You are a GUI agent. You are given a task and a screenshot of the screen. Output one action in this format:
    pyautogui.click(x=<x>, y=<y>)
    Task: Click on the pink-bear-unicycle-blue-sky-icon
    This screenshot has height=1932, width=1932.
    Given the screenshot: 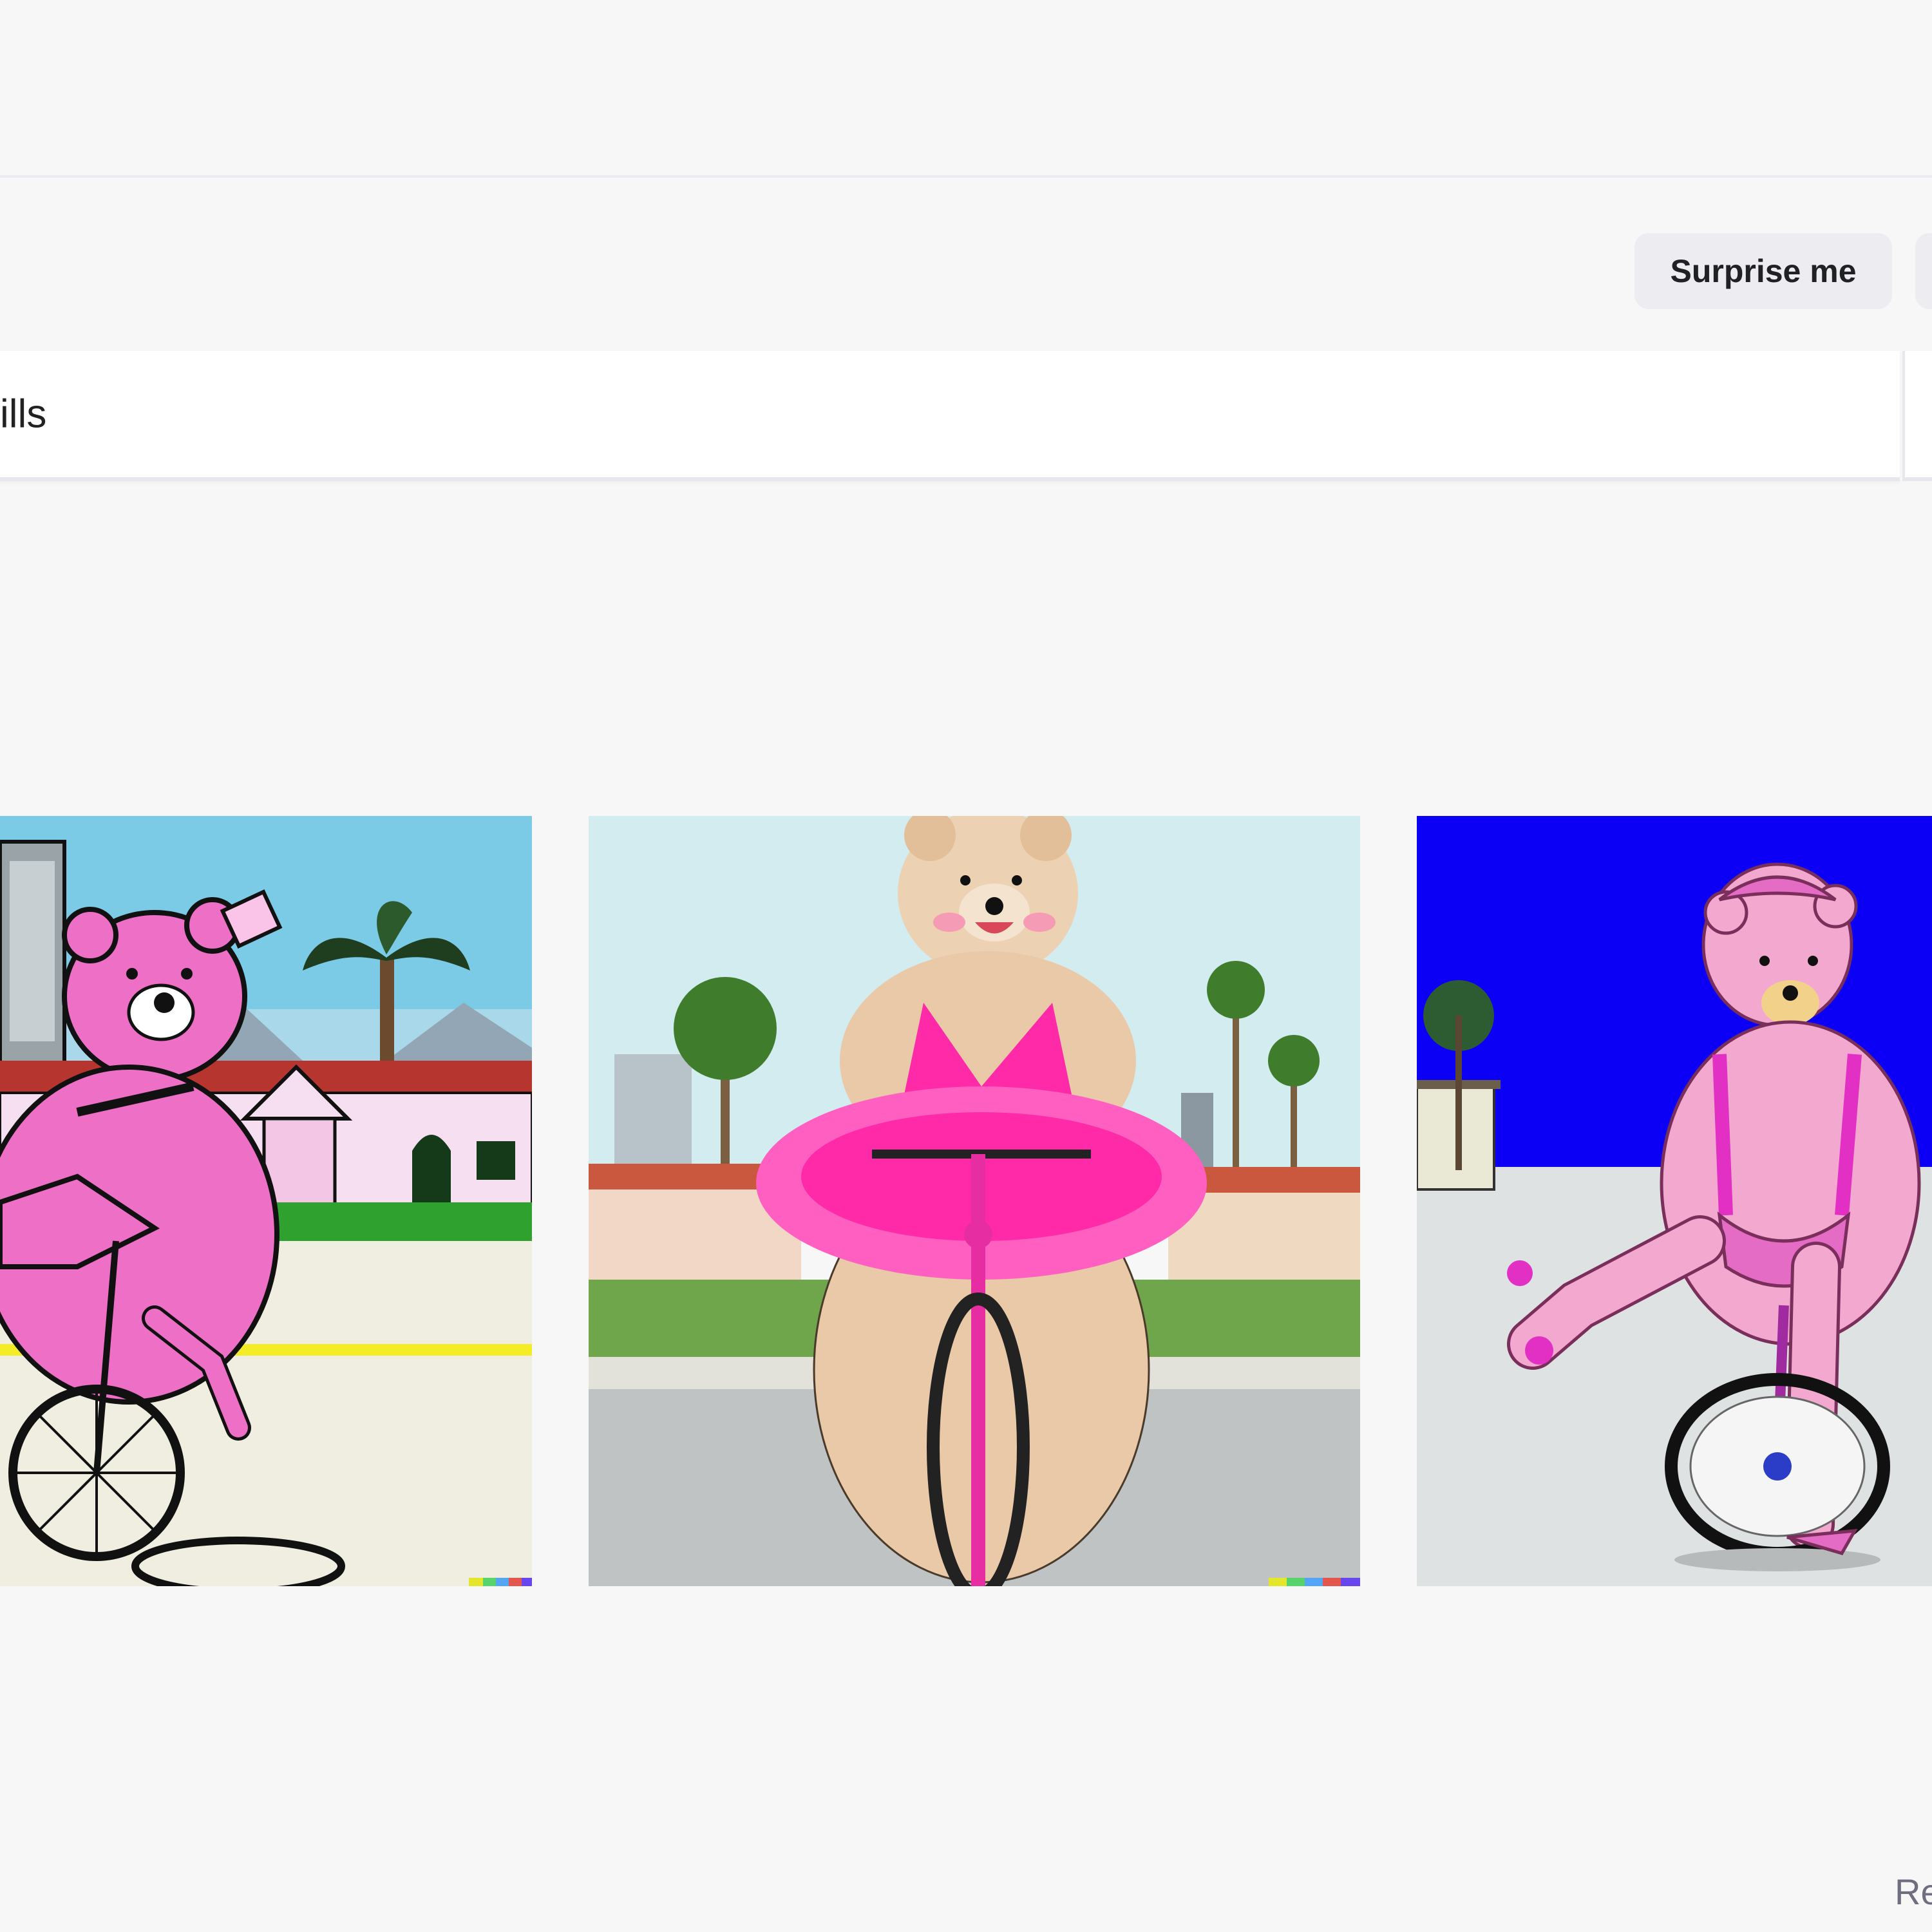 What is the action you would take?
    pyautogui.click(x=1675, y=1201)
    